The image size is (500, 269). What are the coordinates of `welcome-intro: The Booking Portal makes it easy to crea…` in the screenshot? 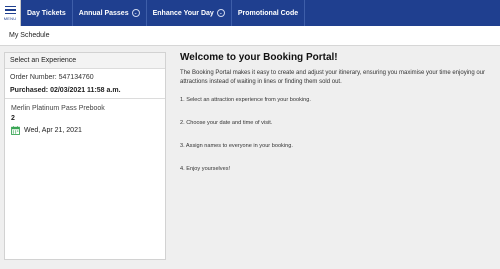 It's located at (333, 77).